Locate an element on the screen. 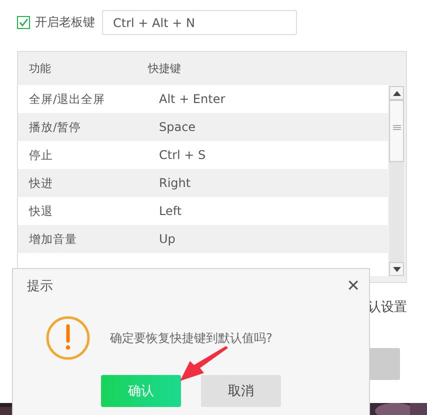  function-cell-text: 增加音量 is located at coordinates (53, 239).